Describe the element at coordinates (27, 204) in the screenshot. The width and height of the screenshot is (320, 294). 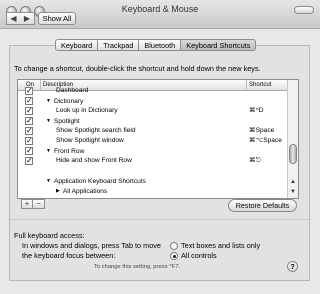
I see `add-shortcut-button: +` at that location.